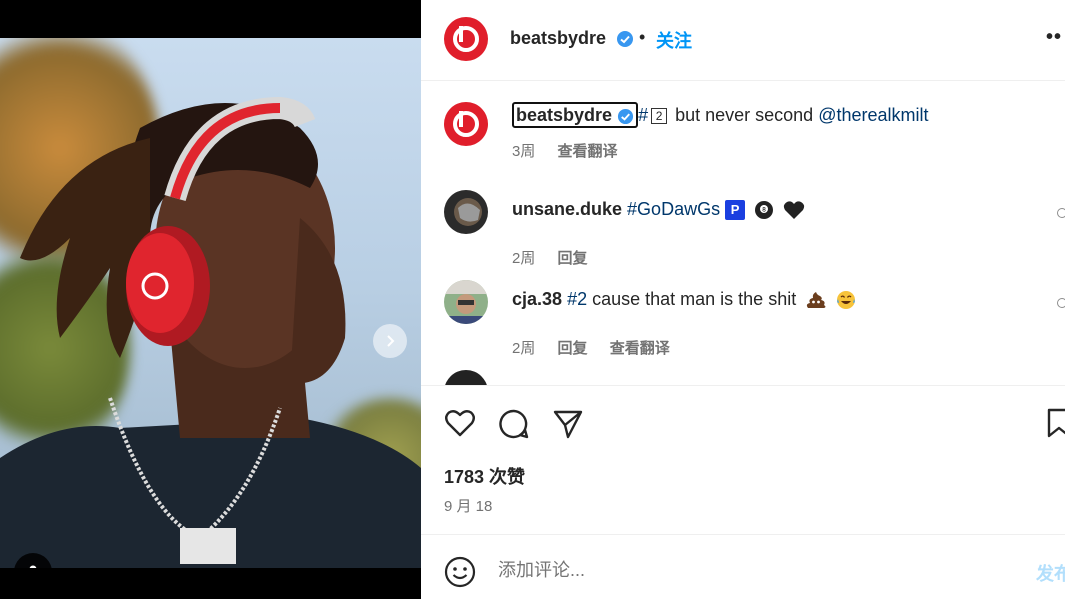  I want to click on svg-text: 8, so click(764, 210).